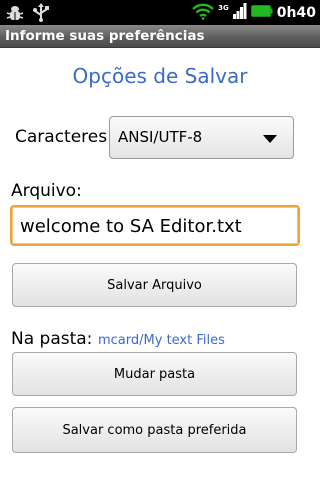 This screenshot has height=480, width=320. I want to click on title-bar: Informe suas preferências, so click(160, 36).